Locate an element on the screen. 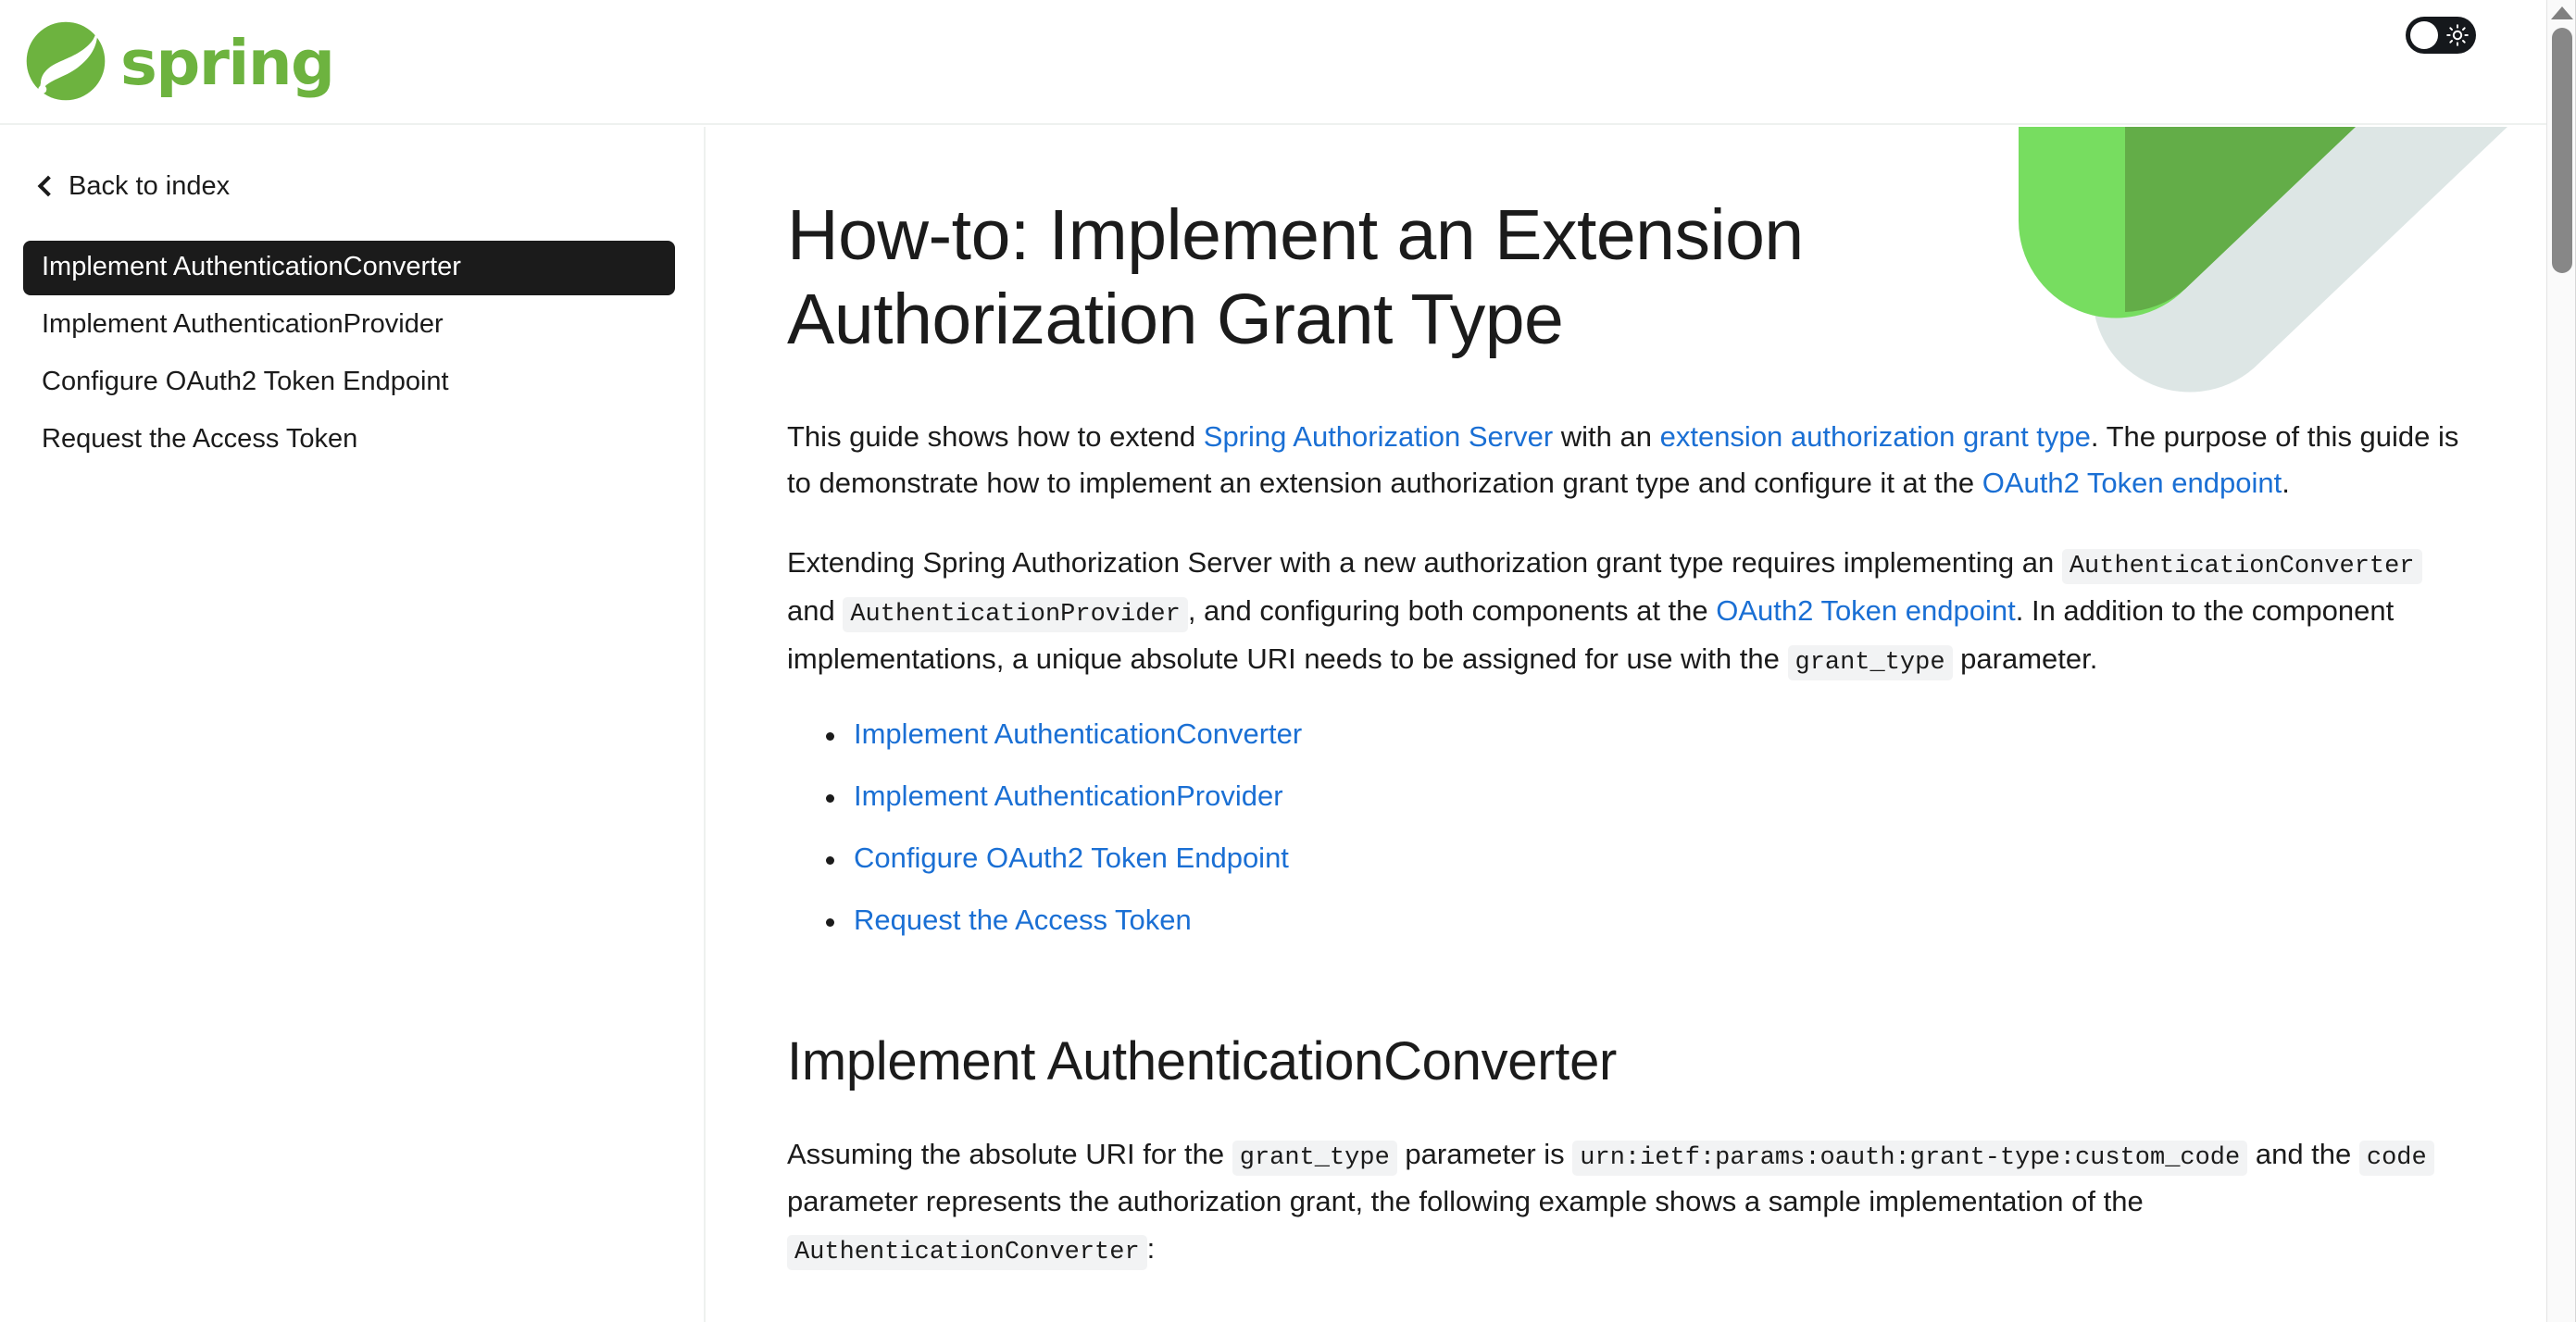 This screenshot has height=1322, width=2576. toc-link-implement-authenticationprovider: Implement AuthenticationProvider is located at coordinates (1068, 795).